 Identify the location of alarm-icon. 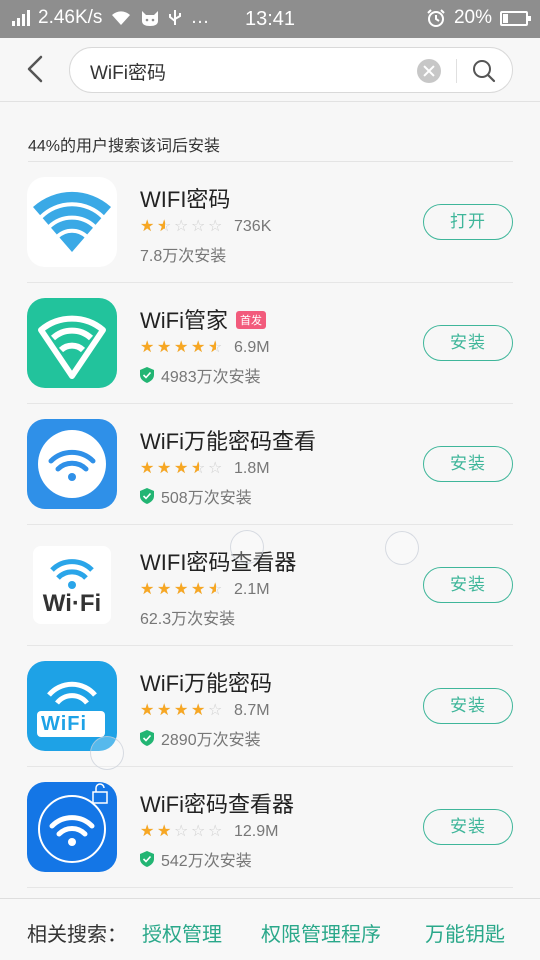
(436, 18).